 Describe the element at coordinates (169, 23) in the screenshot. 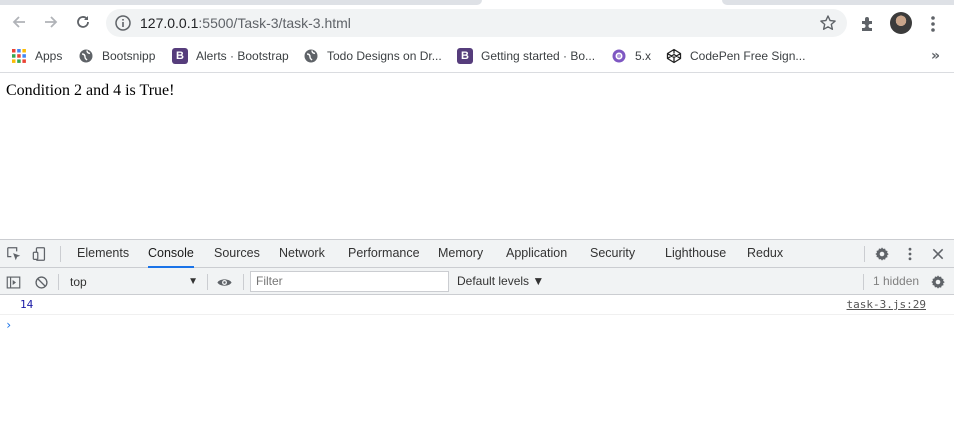

I see `url-host: 127.0.0.1` at that location.